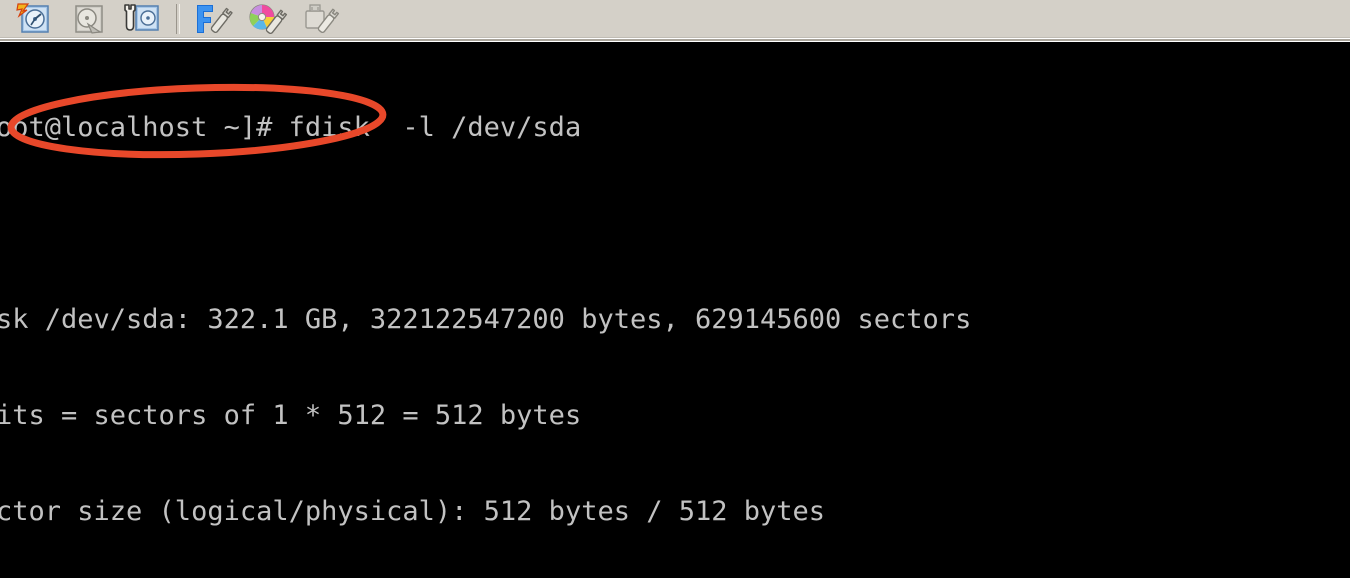  Describe the element at coordinates (675, 19) in the screenshot. I see `toolbar` at that location.